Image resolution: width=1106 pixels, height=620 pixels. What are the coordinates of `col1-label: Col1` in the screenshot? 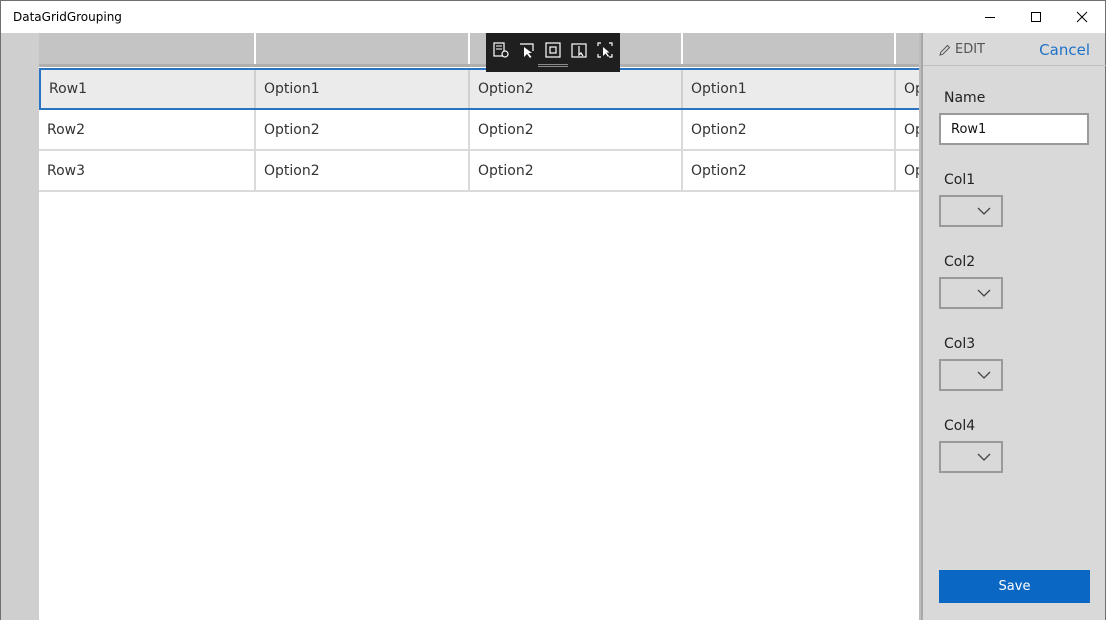 It's located at (960, 180).